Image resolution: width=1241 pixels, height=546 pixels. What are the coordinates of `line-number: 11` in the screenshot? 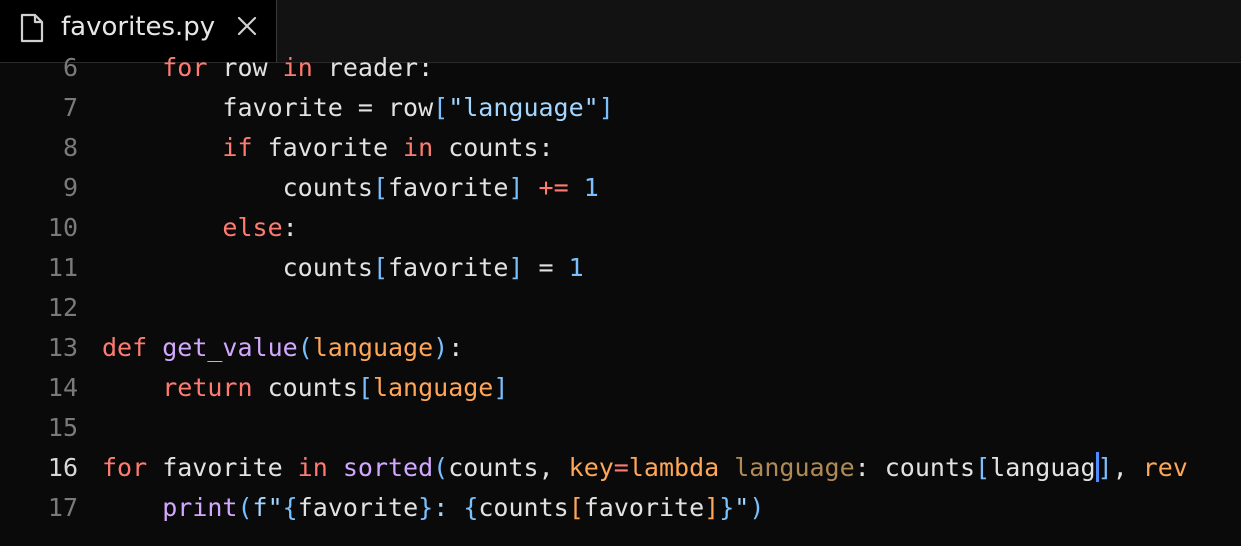 It's located at (62, 267).